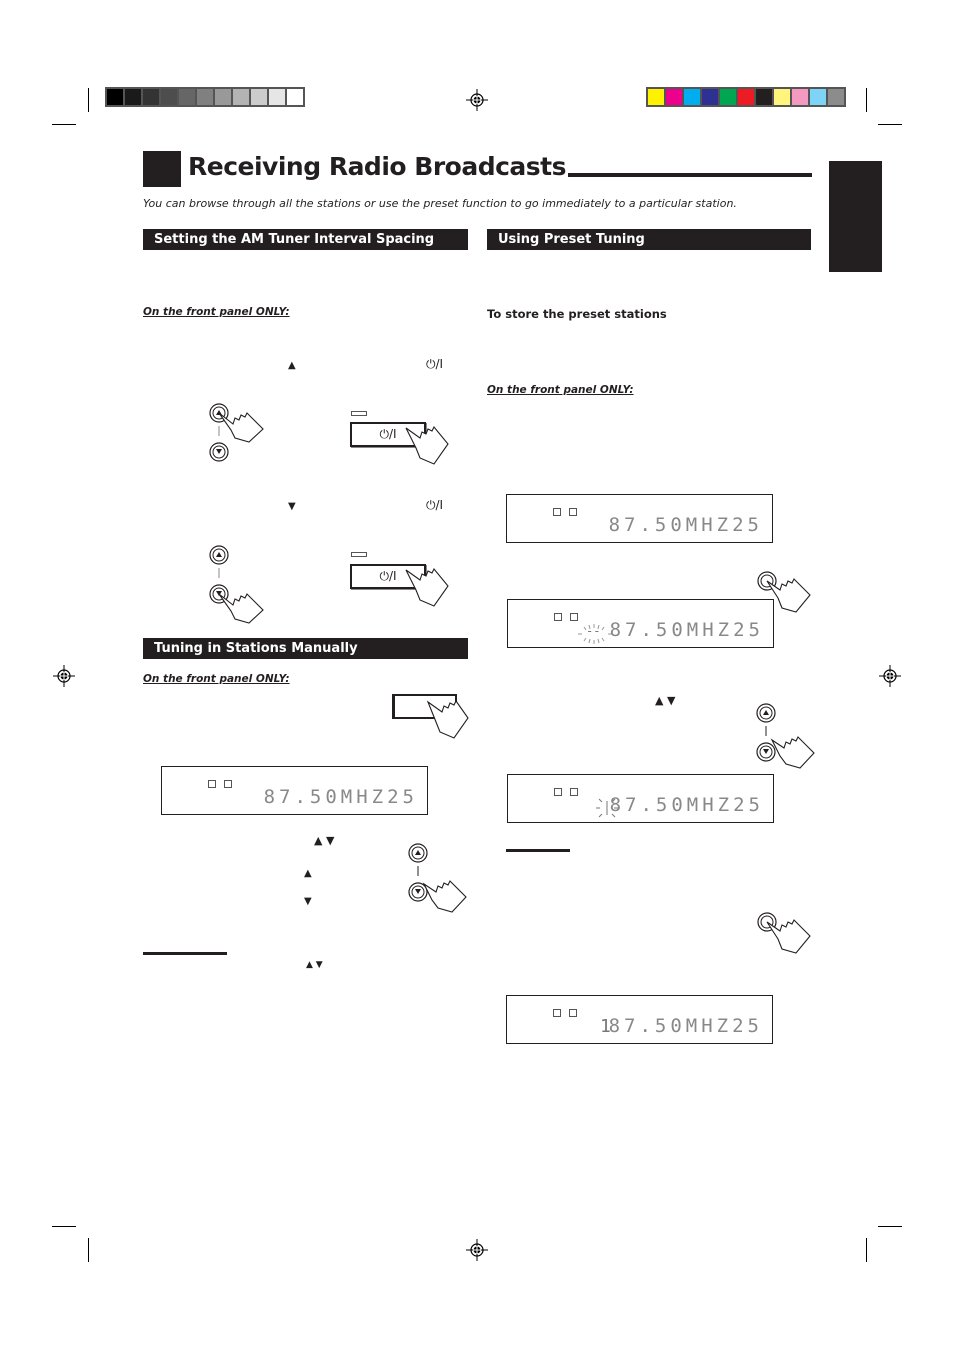  I want to click on grayscale-swatch-bar, so click(205, 97).